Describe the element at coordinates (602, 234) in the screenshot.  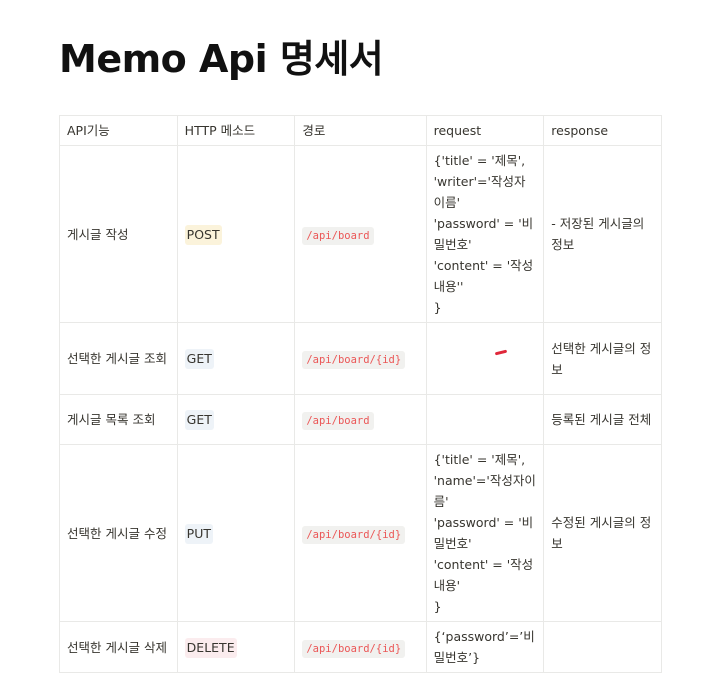
I see `response-cell: - 저장된 게시글의 정보` at that location.